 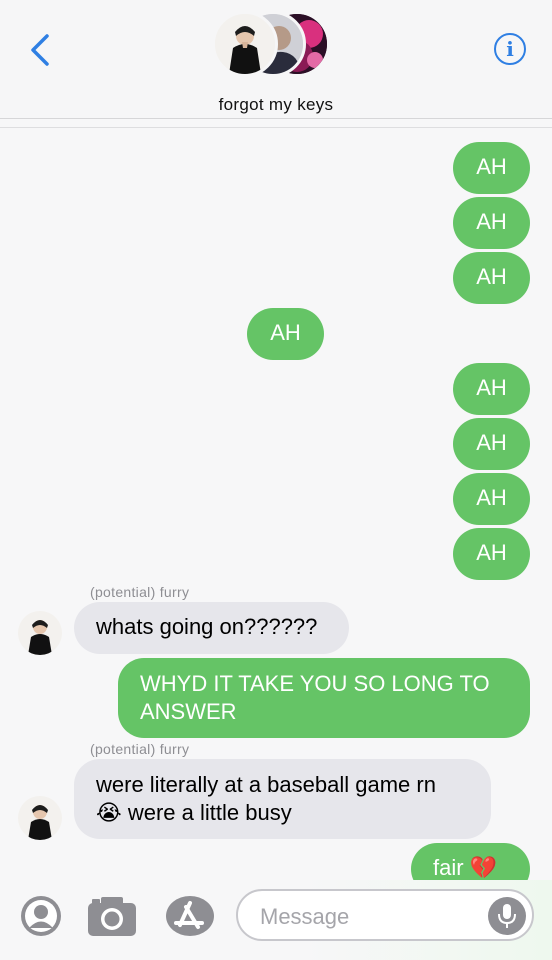 I want to click on broken-heart-emoji: 💔, so click(x=483, y=867).